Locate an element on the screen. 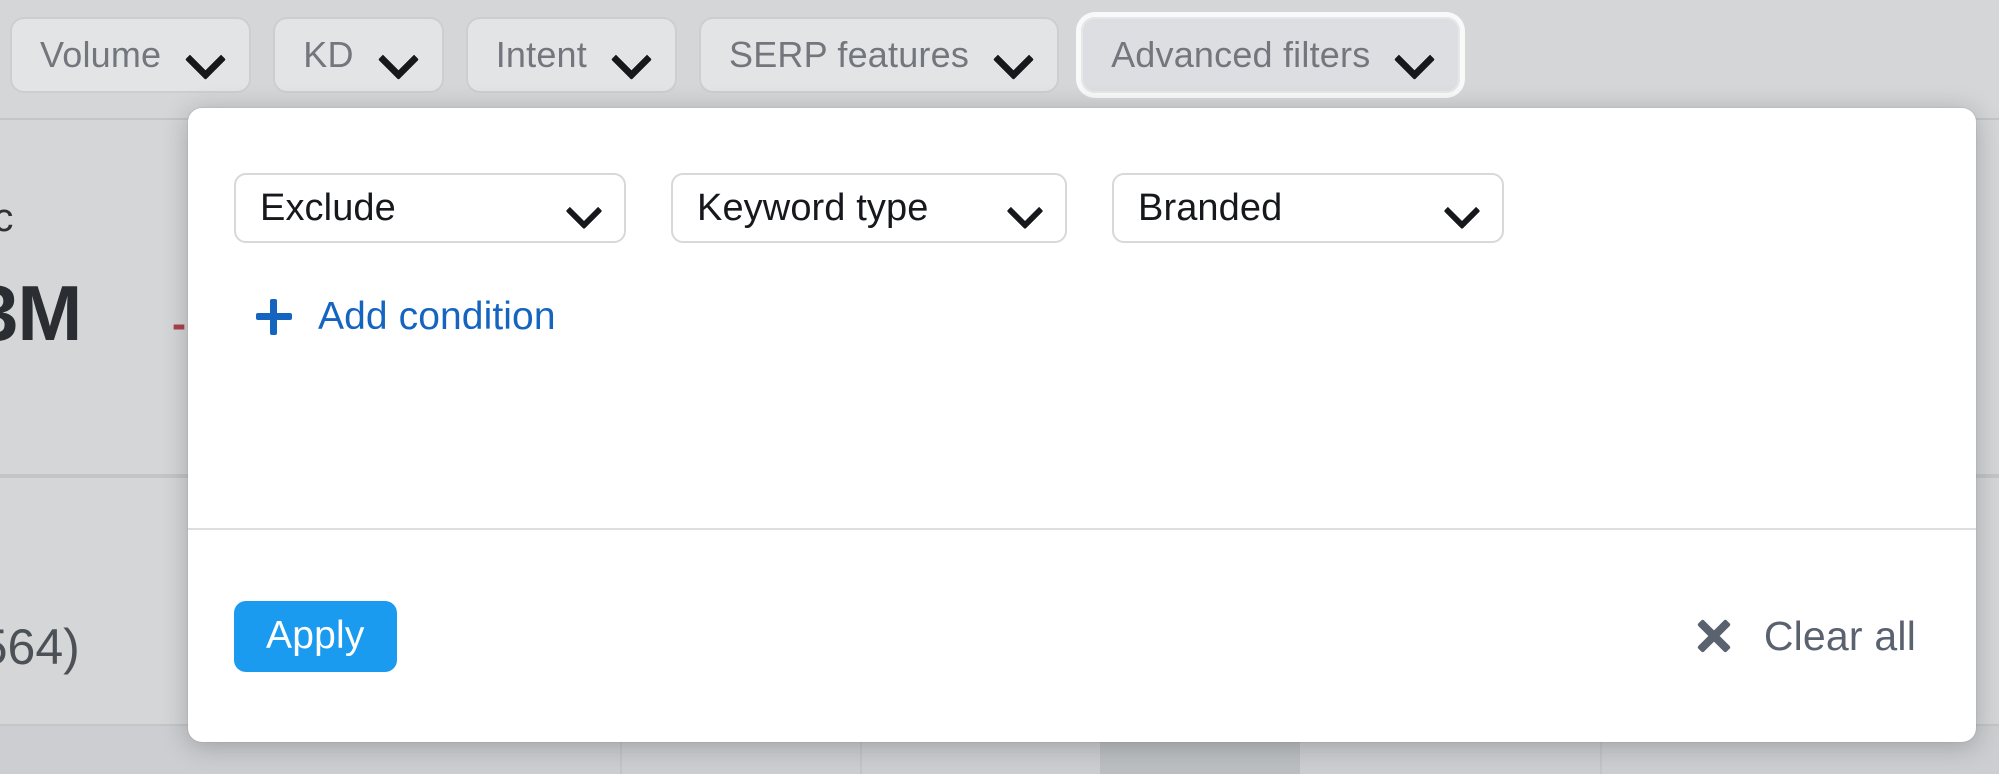 This screenshot has width=1999, height=774. background-metric-delta: - is located at coordinates (179, 323).